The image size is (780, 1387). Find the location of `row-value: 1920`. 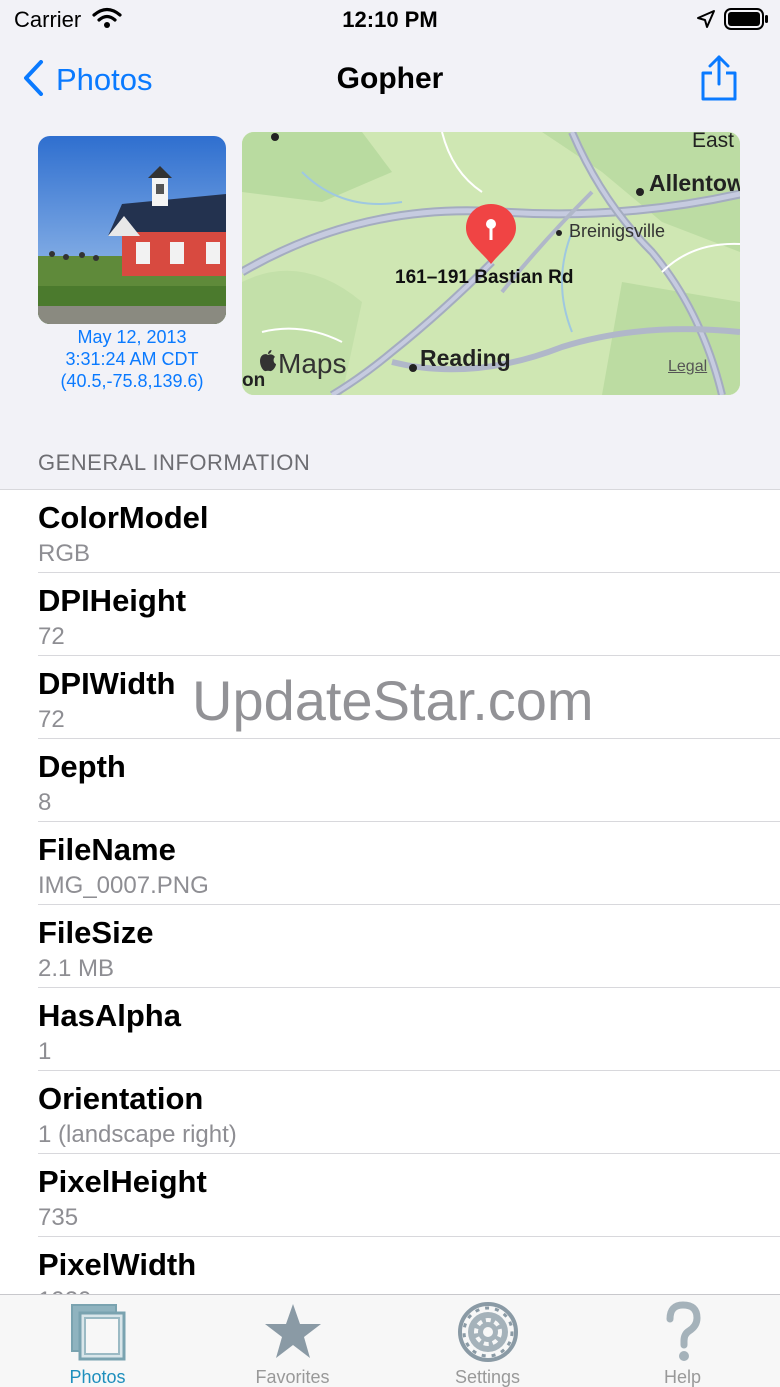

row-value: 1920 is located at coordinates (64, 1290).